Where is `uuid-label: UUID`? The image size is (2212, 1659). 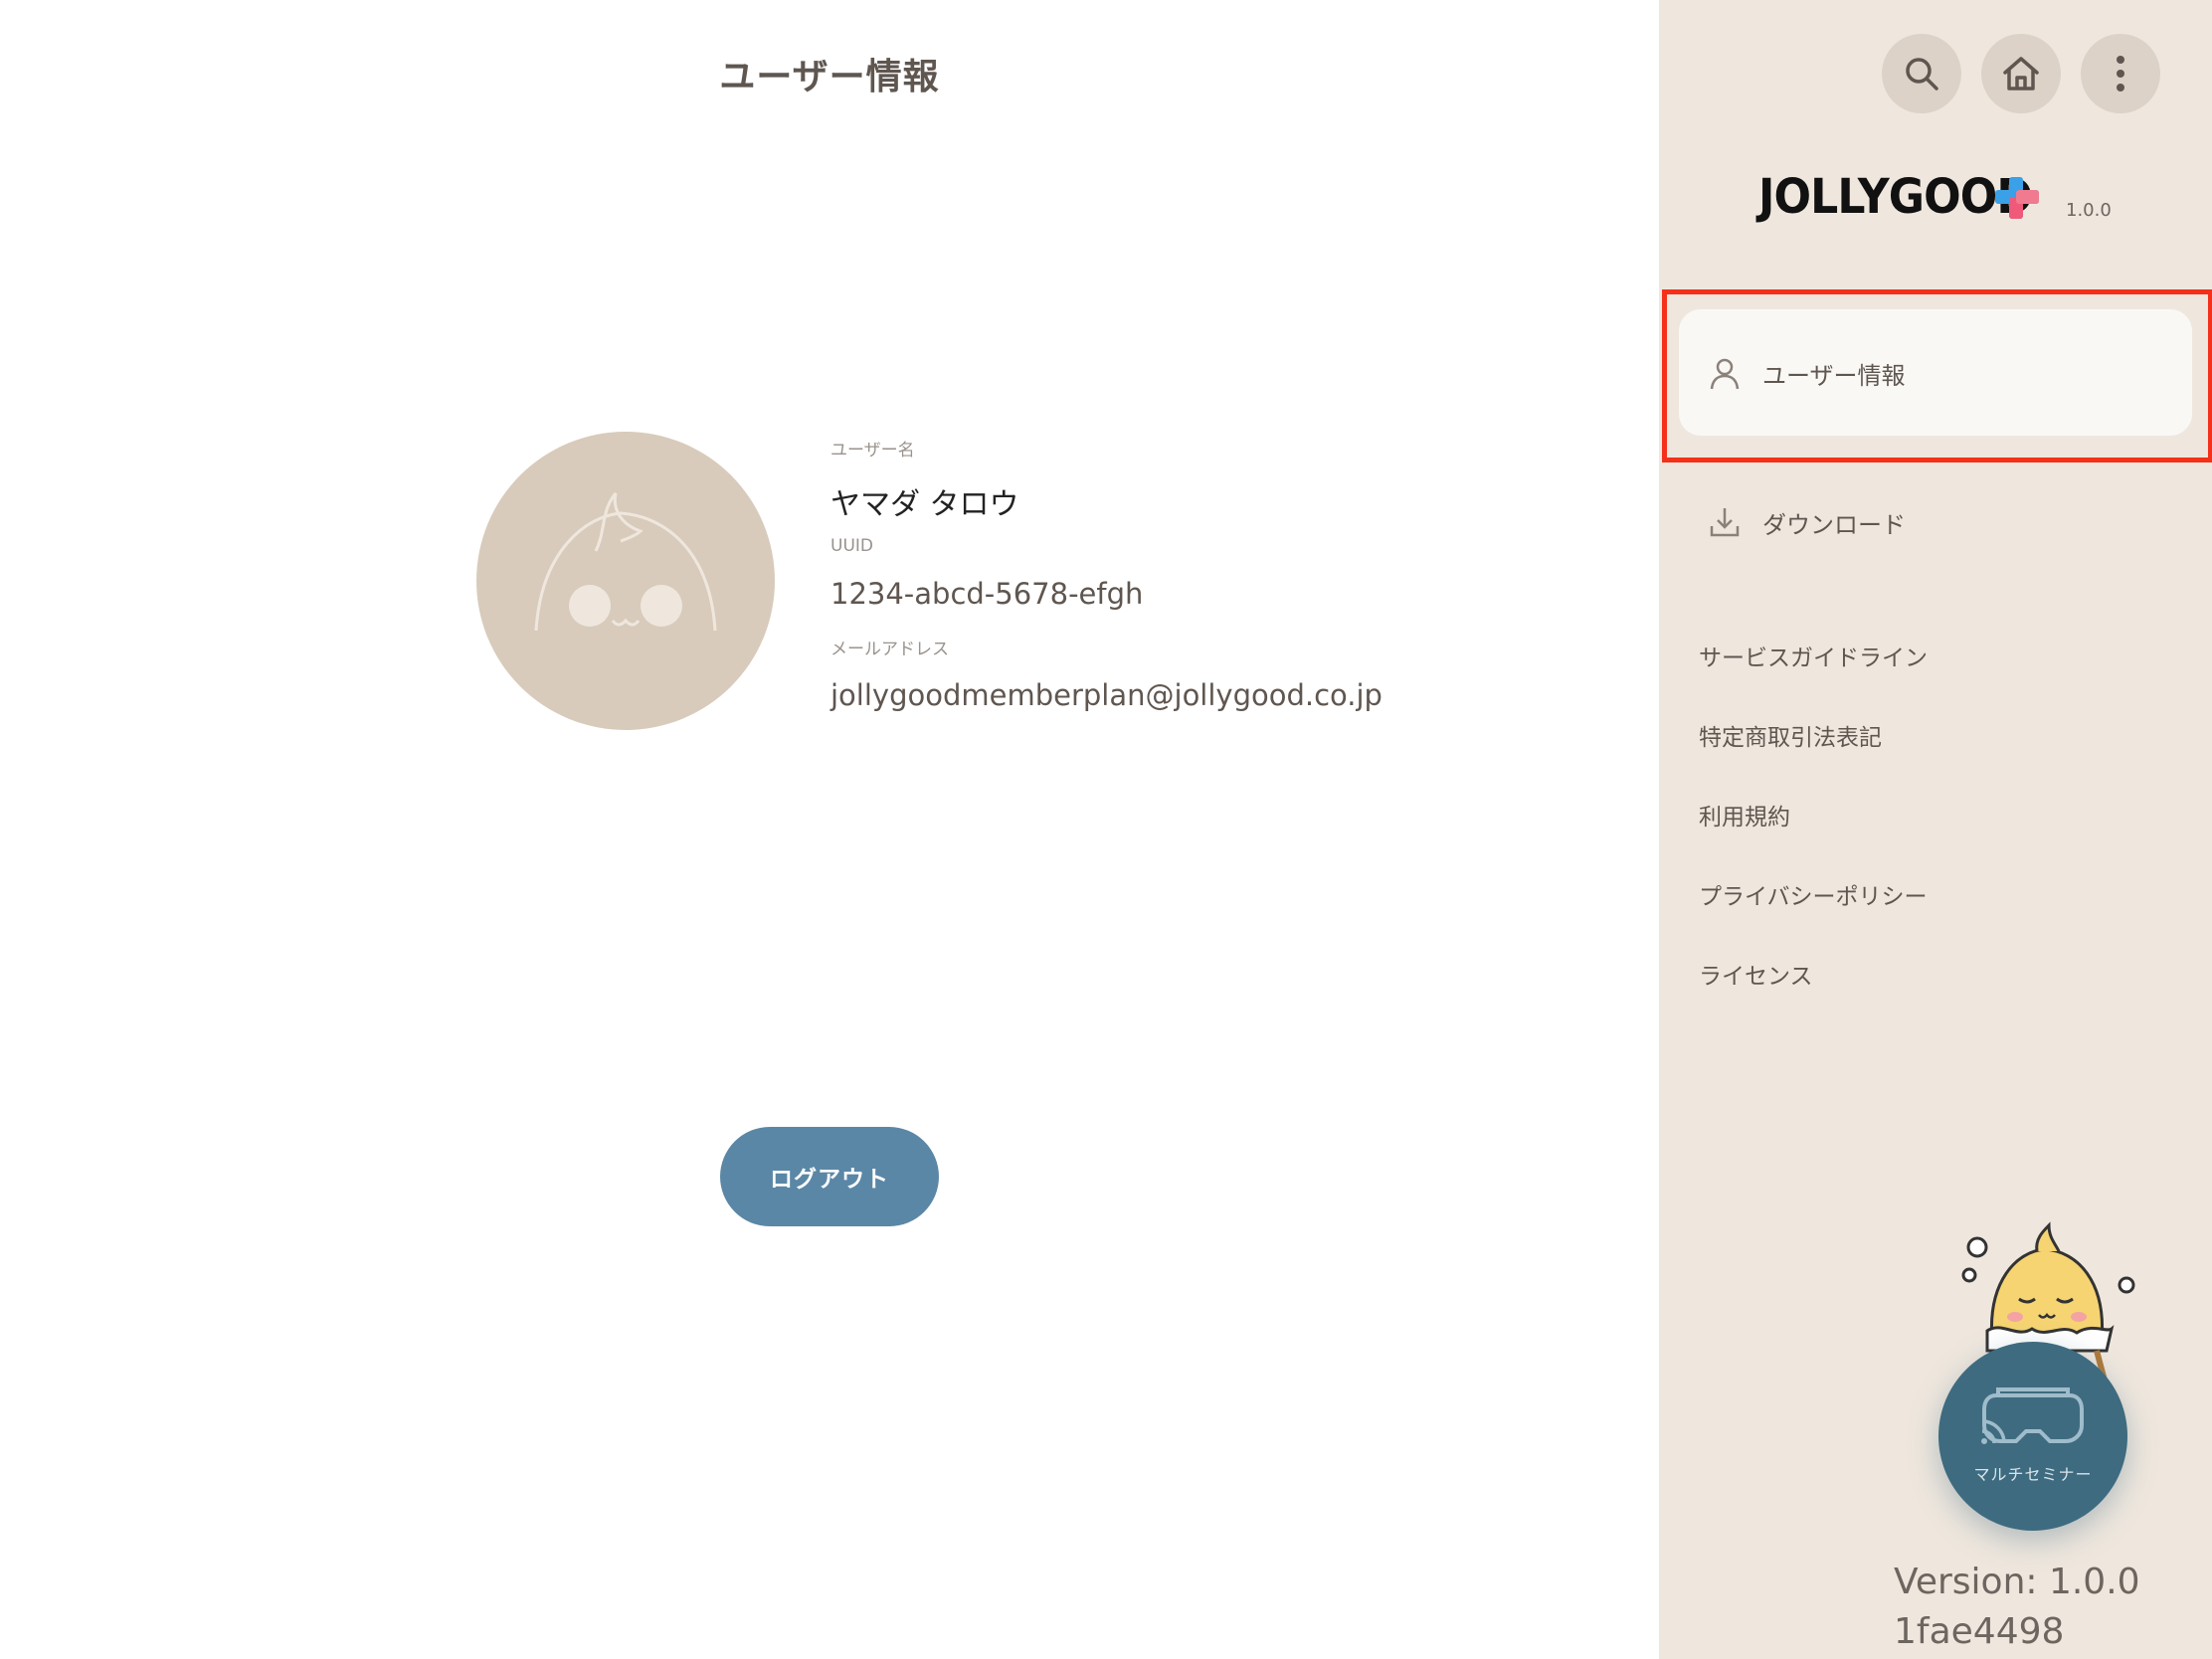 uuid-label: UUID is located at coordinates (851, 546).